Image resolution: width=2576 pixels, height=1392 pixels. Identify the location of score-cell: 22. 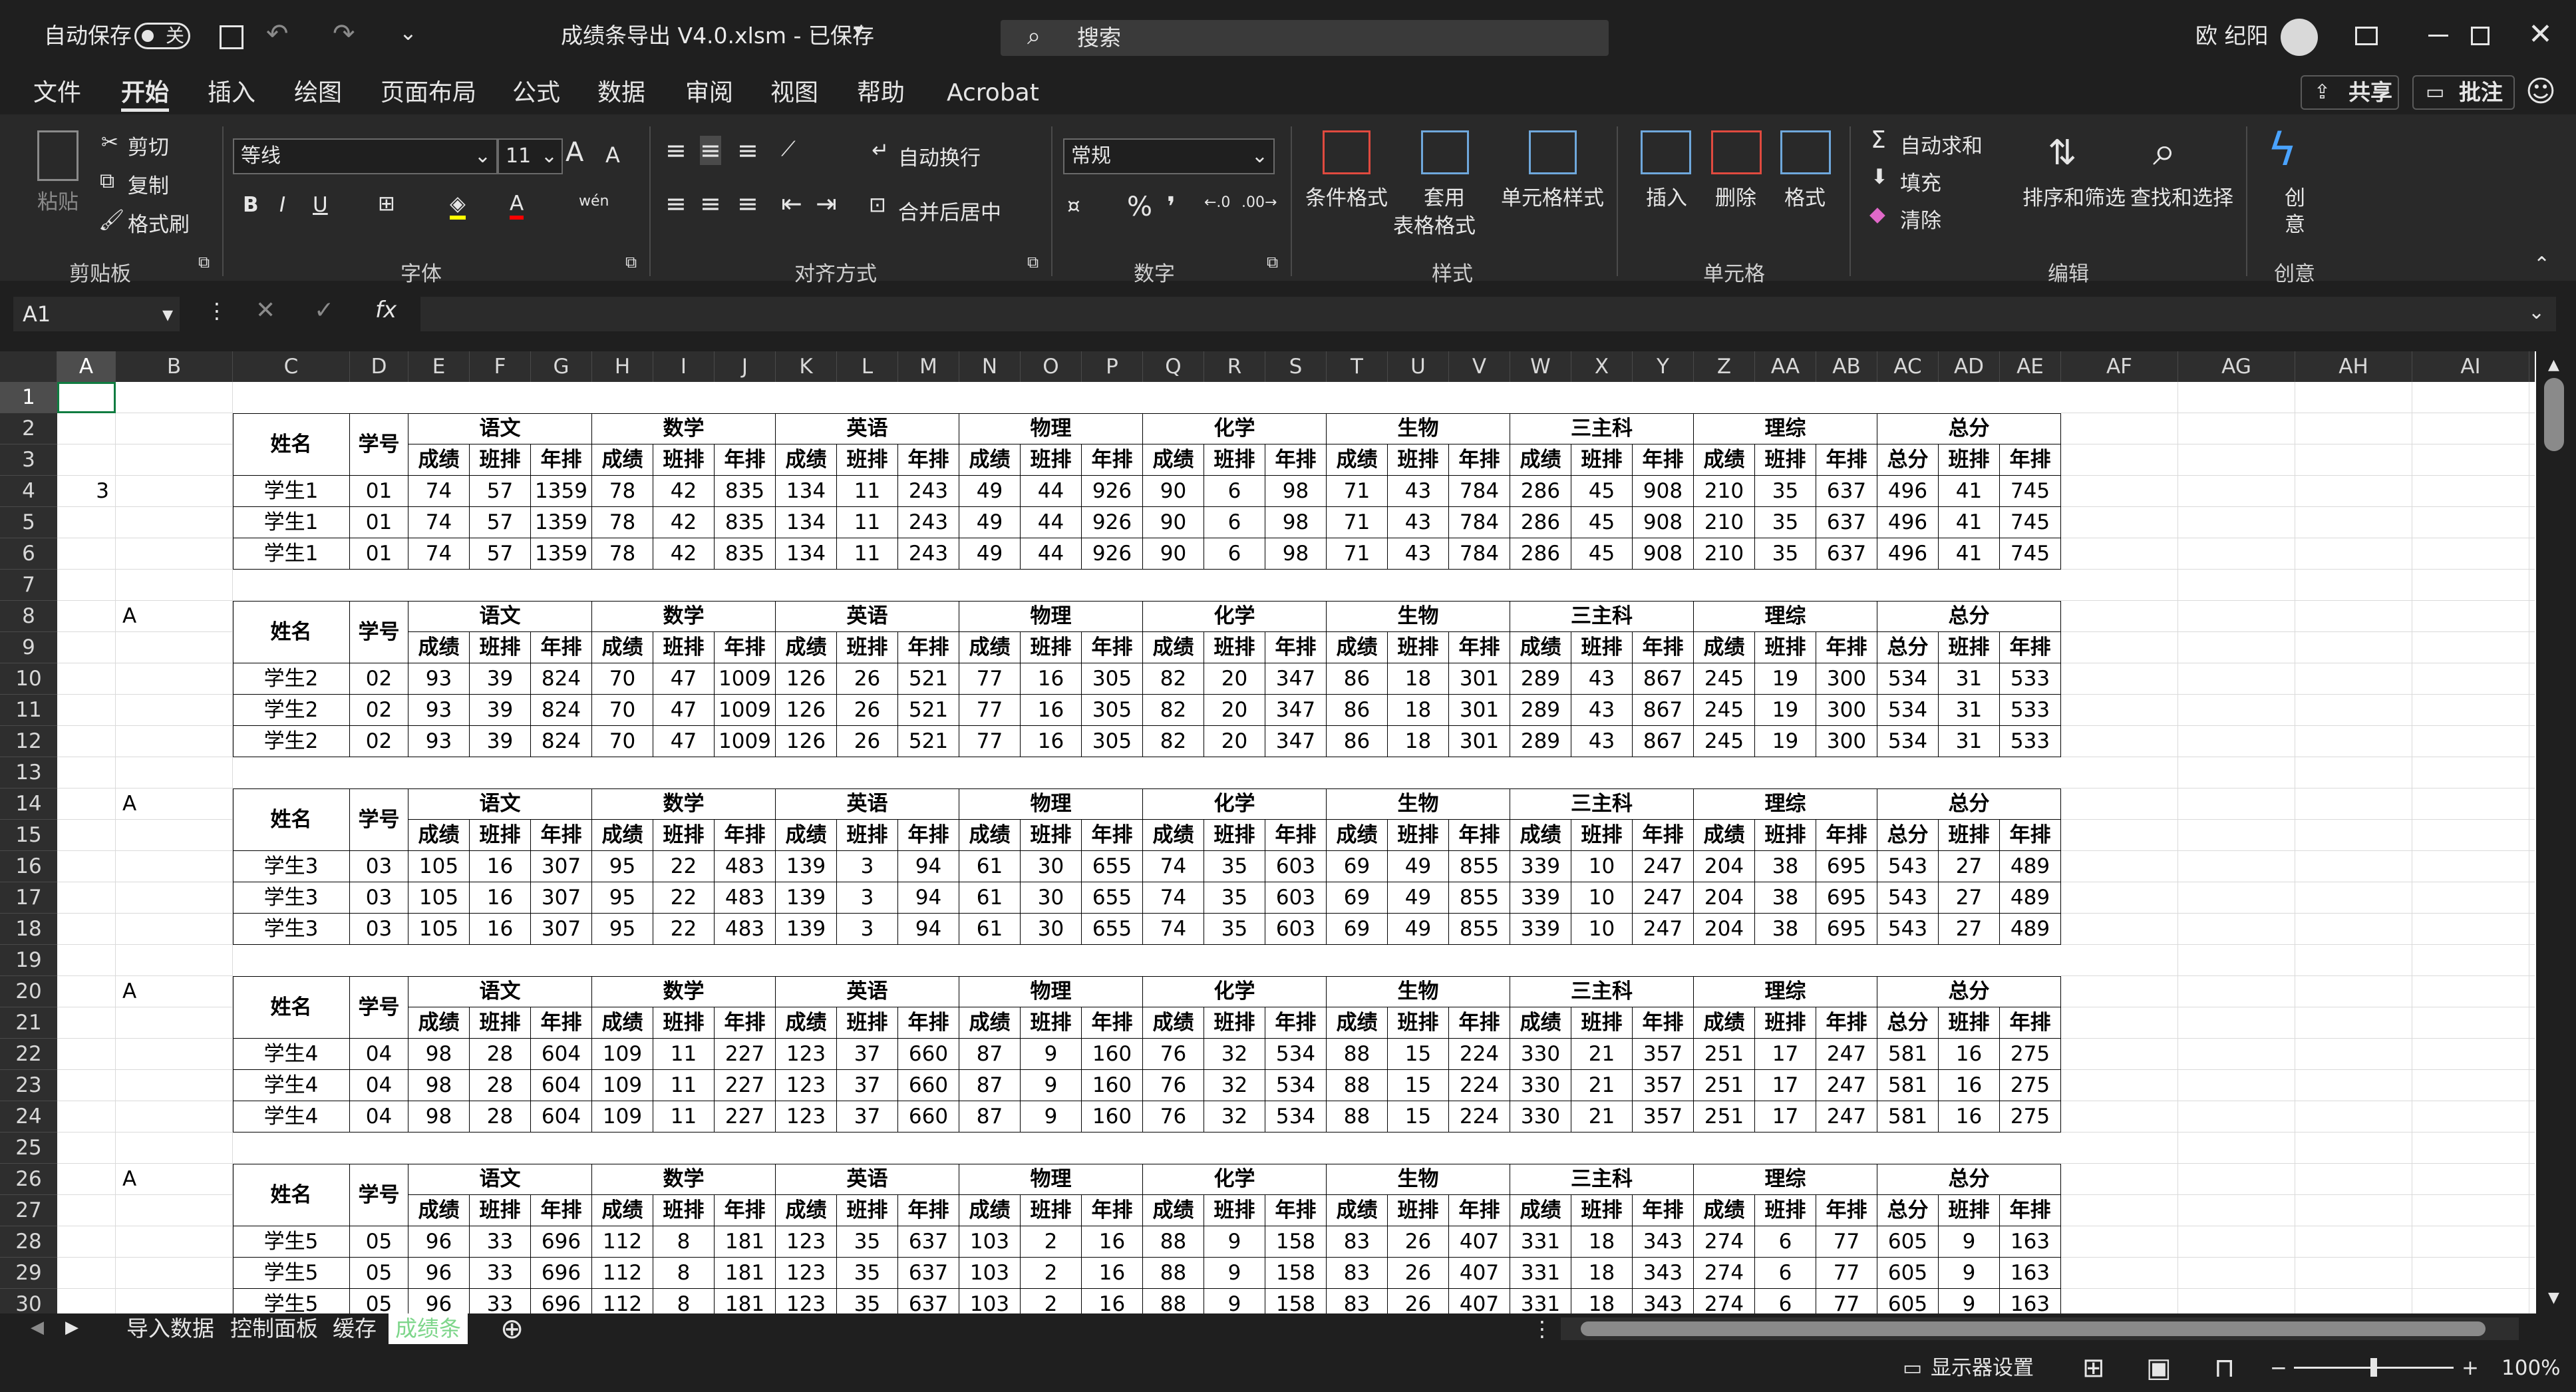
(684, 866).